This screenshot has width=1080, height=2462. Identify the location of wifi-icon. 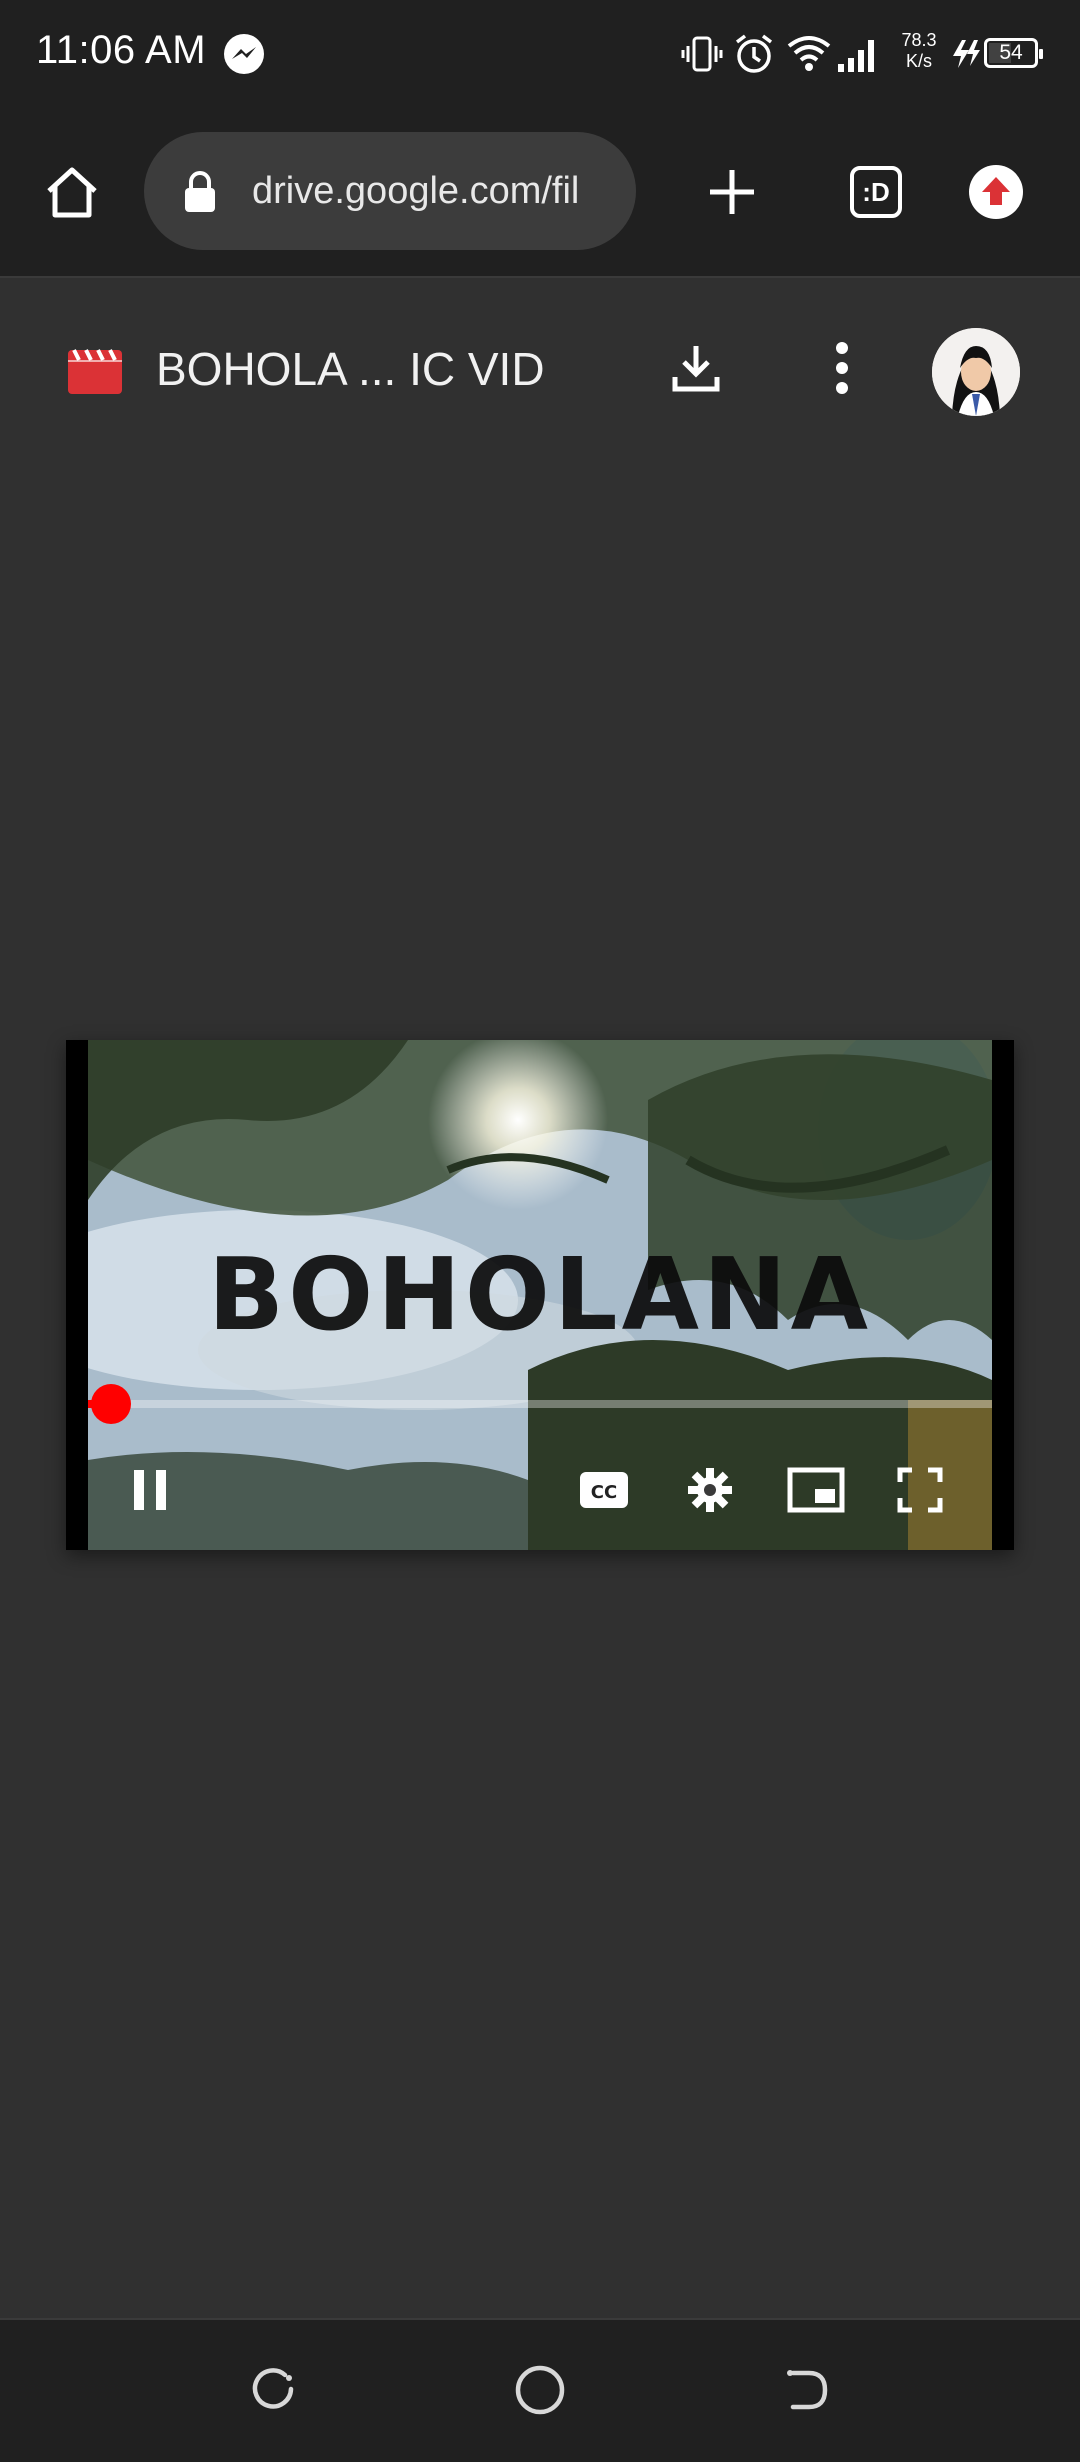
(809, 53).